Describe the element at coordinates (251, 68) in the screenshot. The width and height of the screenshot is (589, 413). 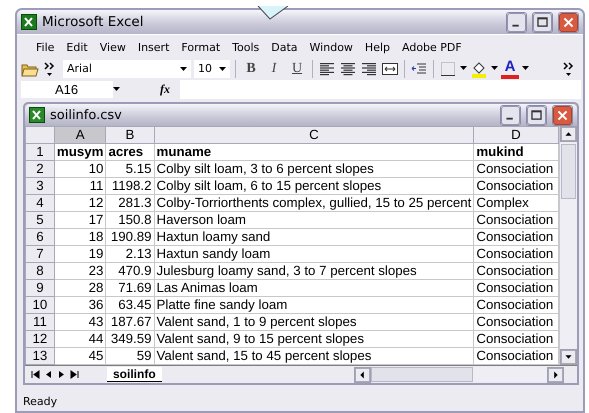
I see `bold-button: B` at that location.